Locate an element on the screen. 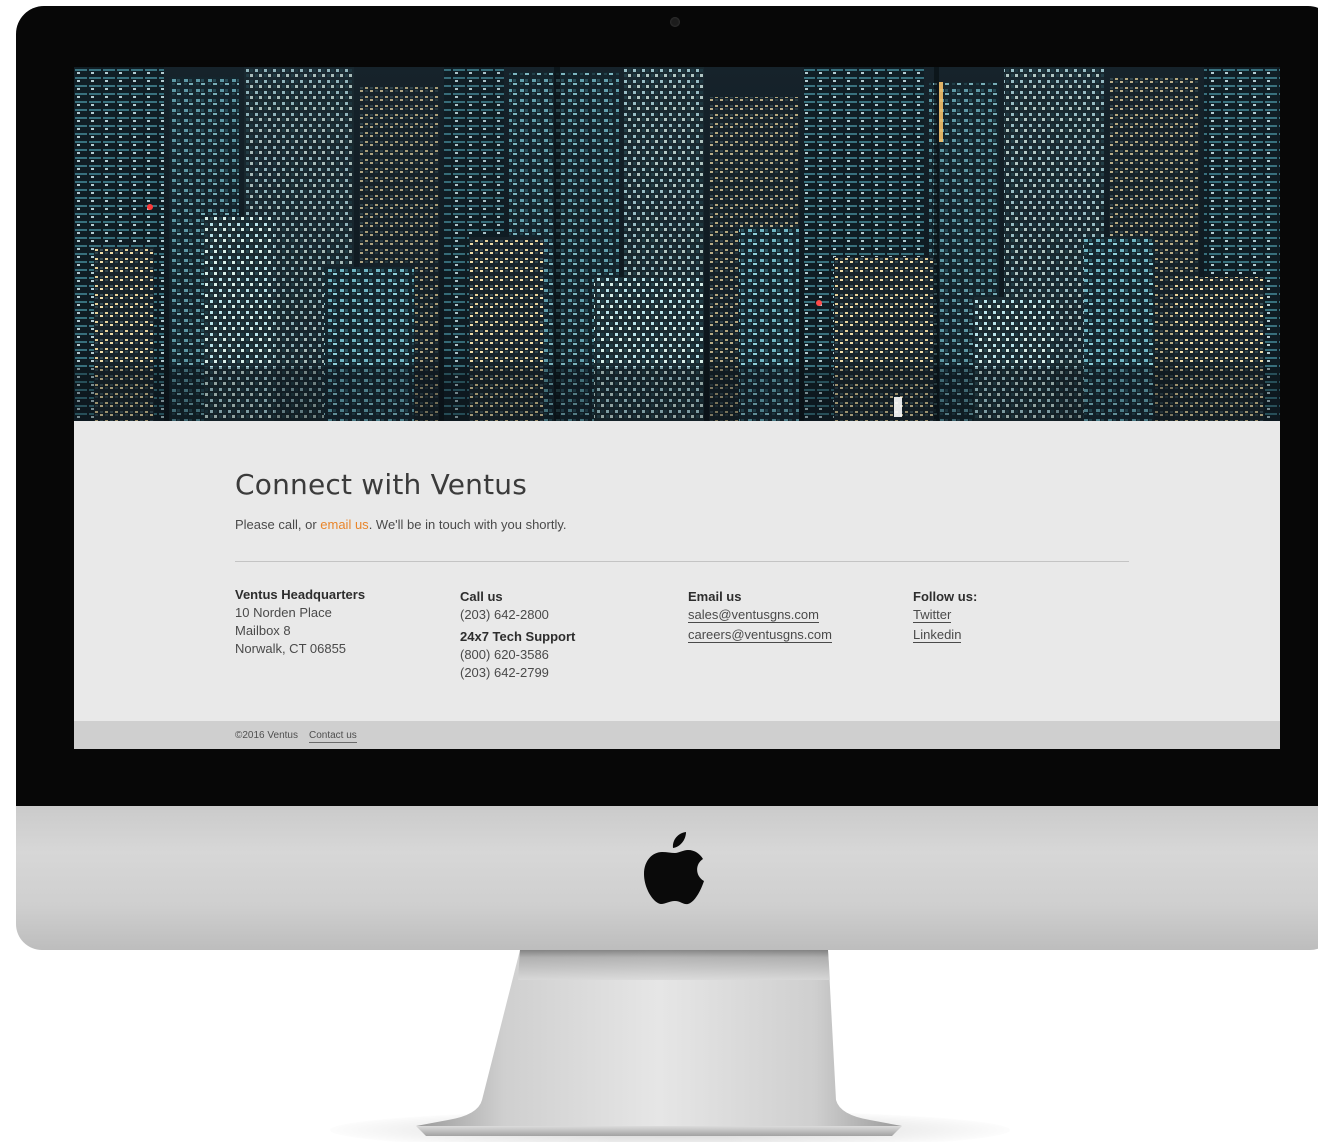 The image size is (1318, 1142). support-heading: 24x7 Tech Support is located at coordinates (518, 636).